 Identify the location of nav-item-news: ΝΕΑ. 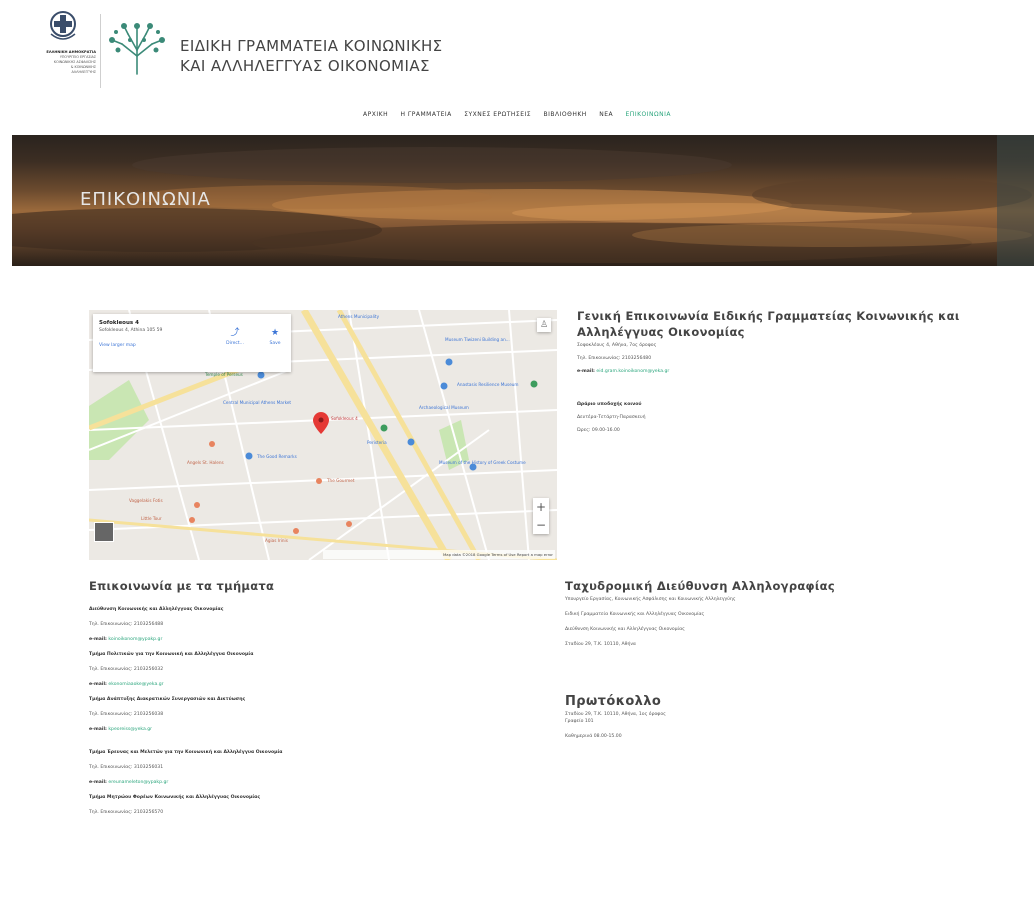
(606, 115).